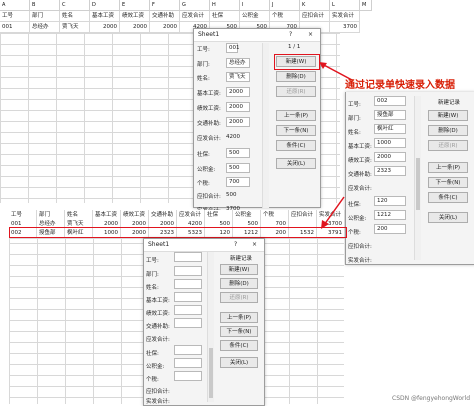 The height and width of the screenshot is (406, 474). I want to click on header-cell: 部门, so click(45, 16).